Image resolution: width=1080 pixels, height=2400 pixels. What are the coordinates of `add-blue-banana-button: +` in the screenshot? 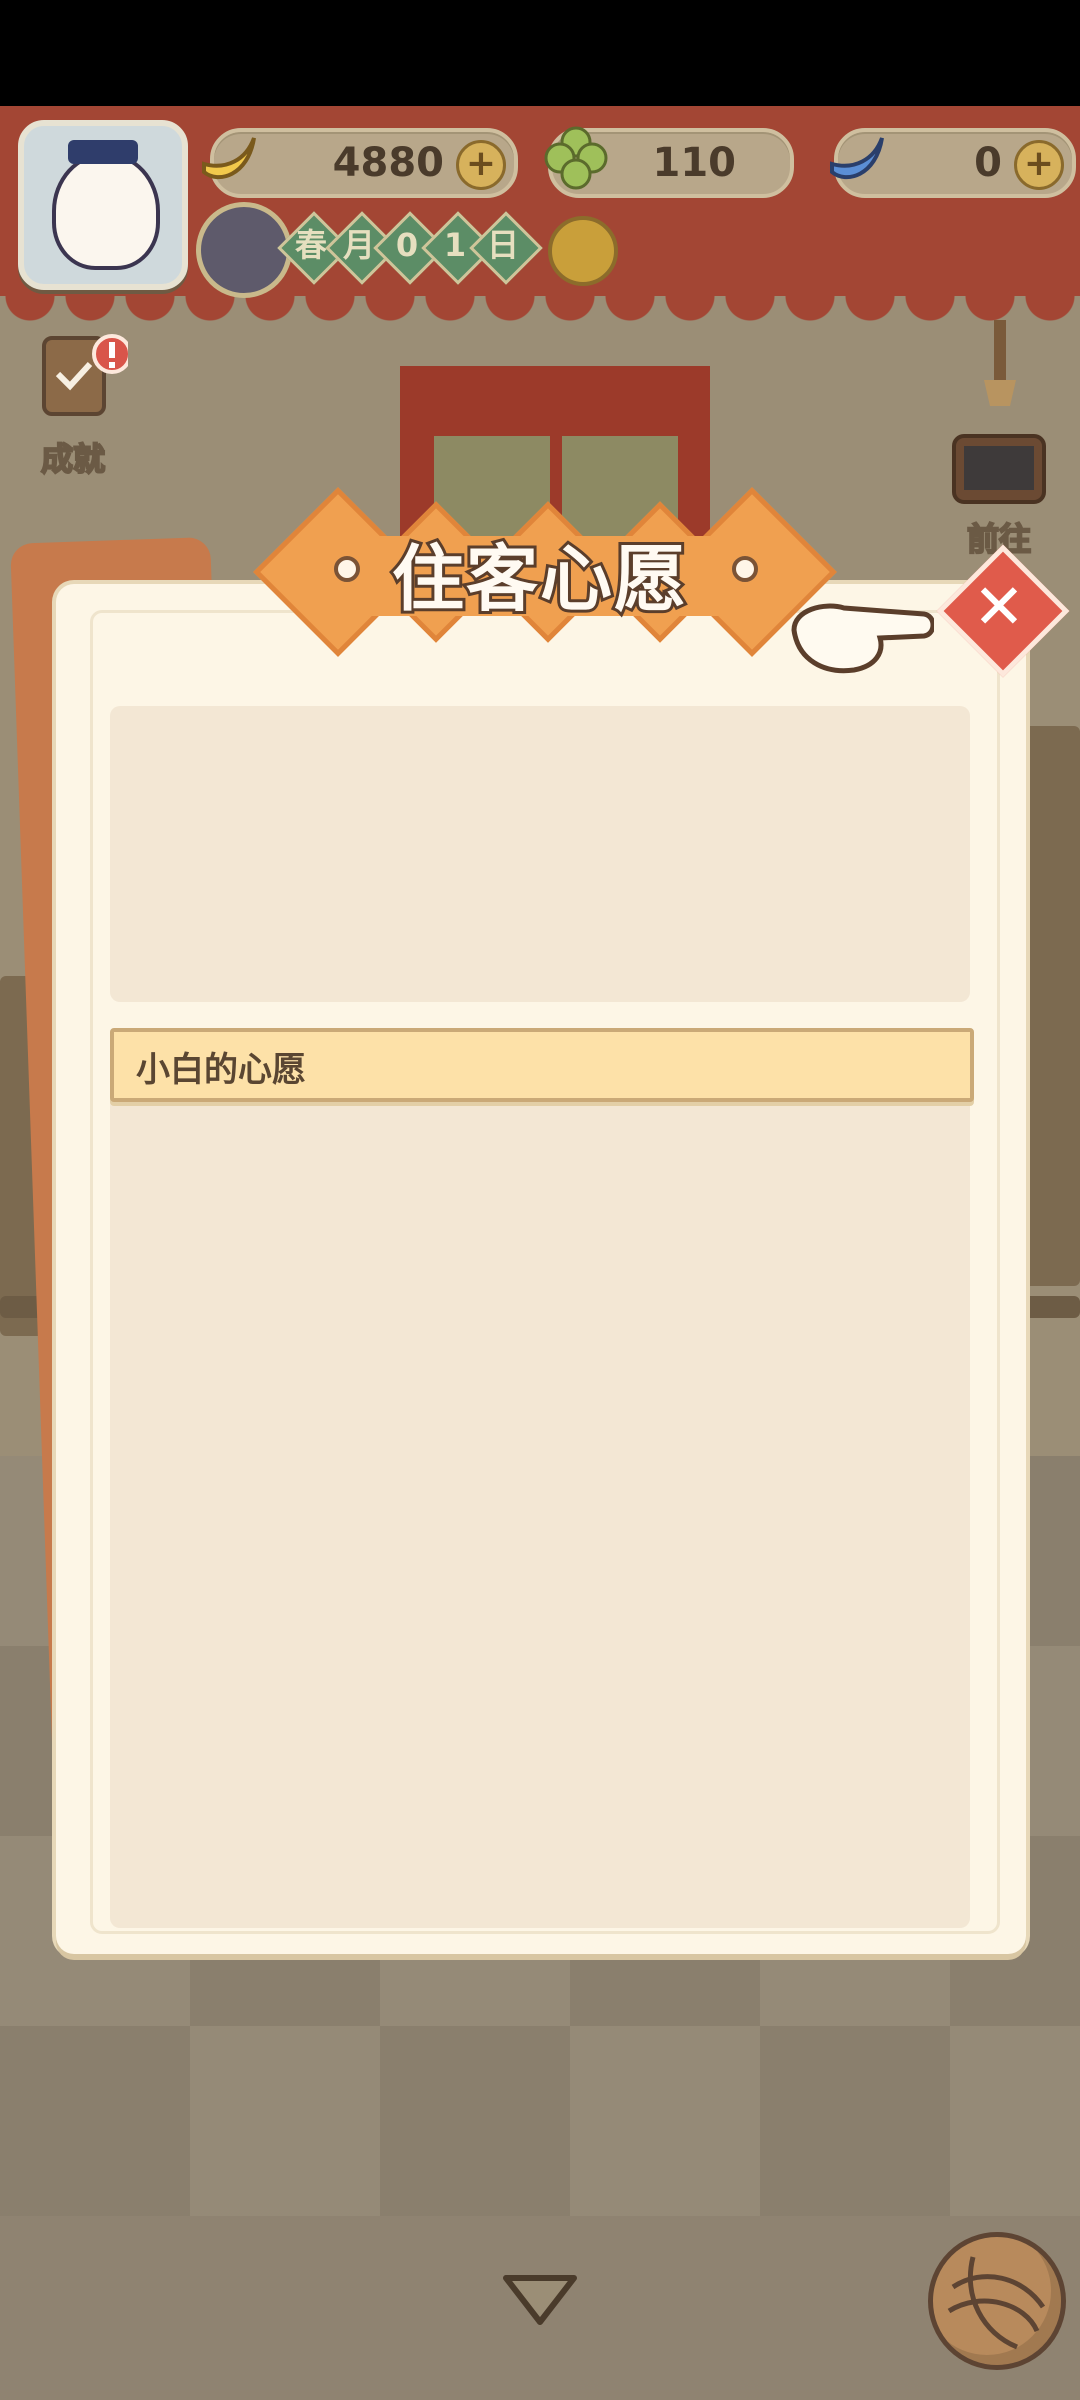 It's located at (1039, 165).